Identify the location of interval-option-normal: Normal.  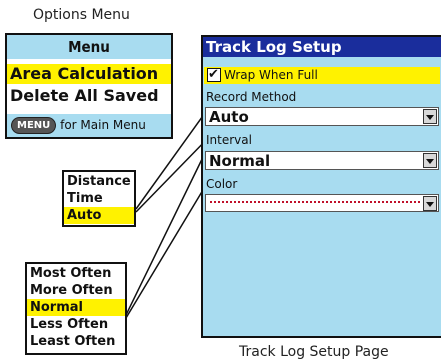
(76, 307).